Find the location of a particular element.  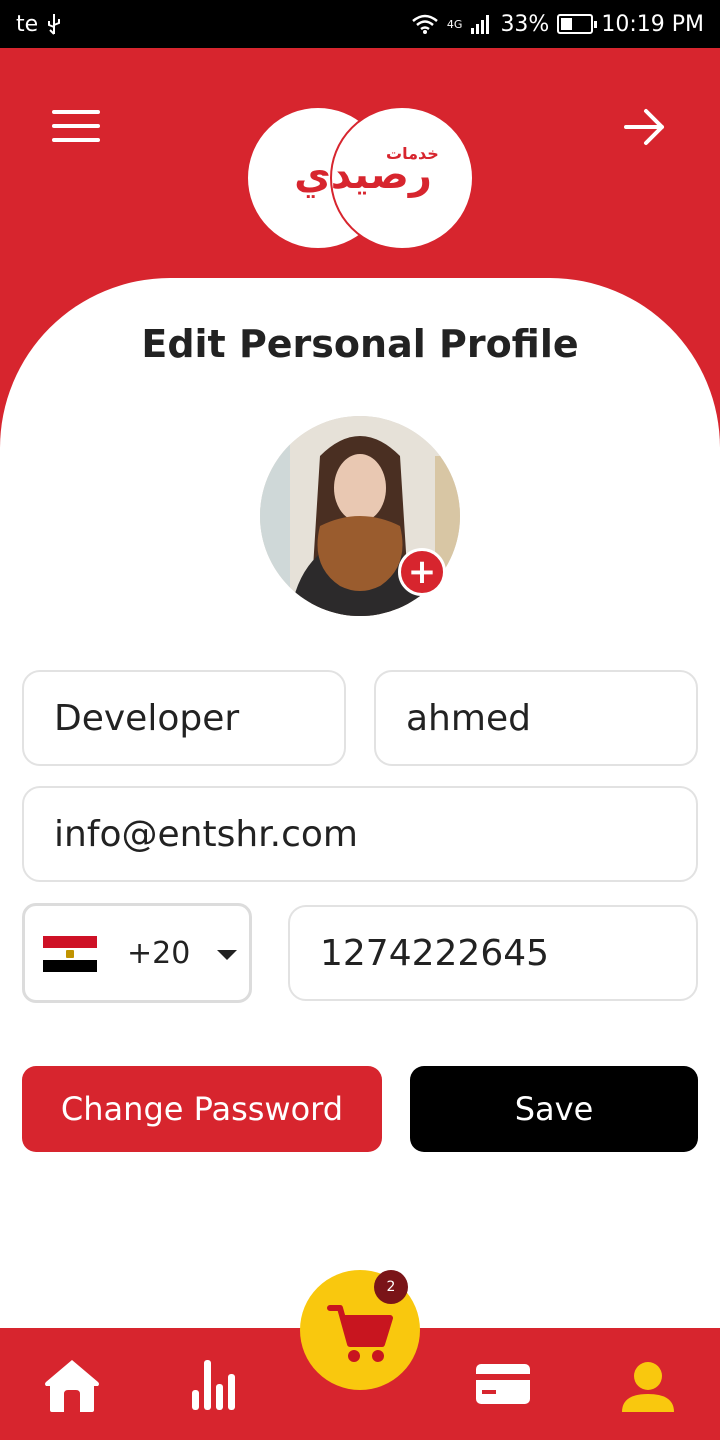

app-logo: خدمات رصيدي is located at coordinates (360, 178).